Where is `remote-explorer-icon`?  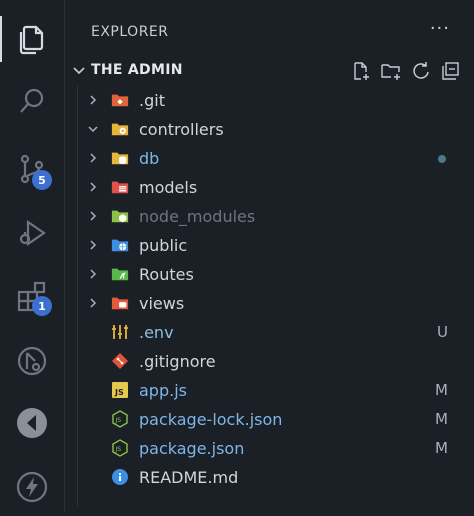
remote-explorer-icon is located at coordinates (32, 361).